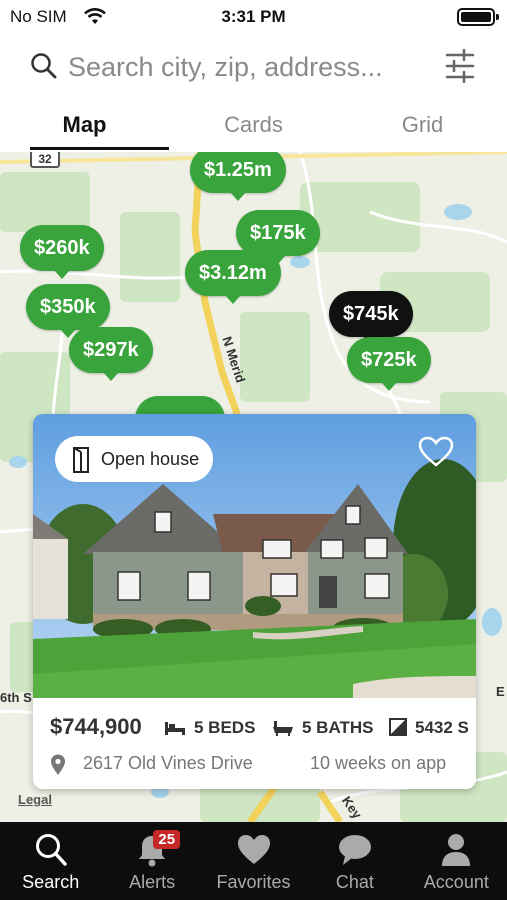 This screenshot has width=507, height=900. Describe the element at coordinates (253, 882) in the screenshot. I see `nav-favorites-label: Favorites` at that location.